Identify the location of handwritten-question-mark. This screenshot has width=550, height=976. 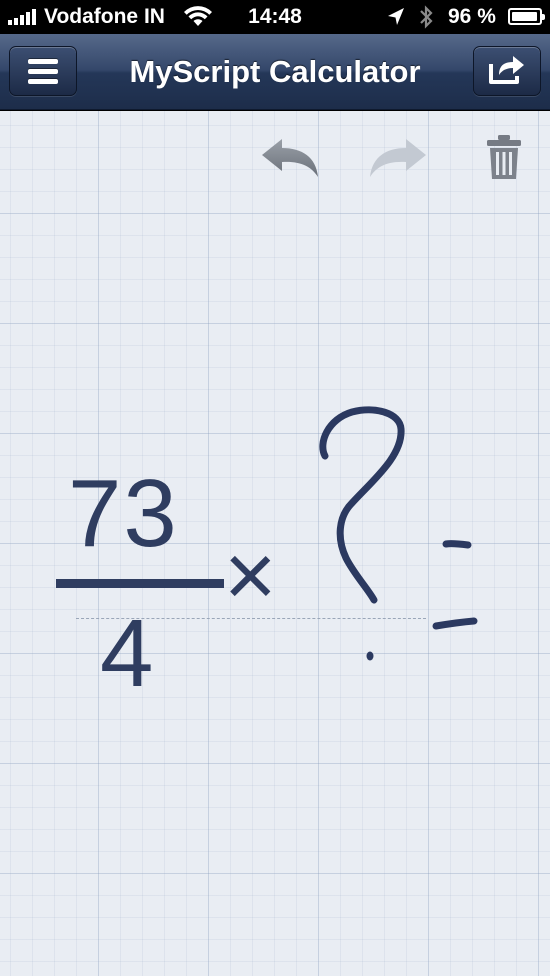
(362, 505).